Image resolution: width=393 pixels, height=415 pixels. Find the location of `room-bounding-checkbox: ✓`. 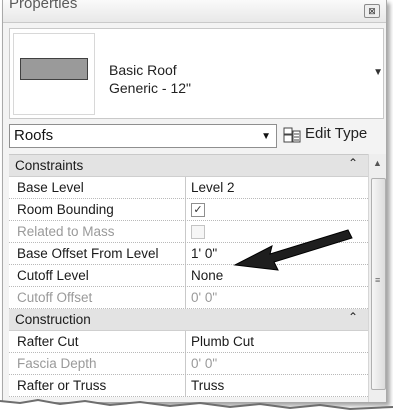

room-bounding-checkbox: ✓ is located at coordinates (198, 210).